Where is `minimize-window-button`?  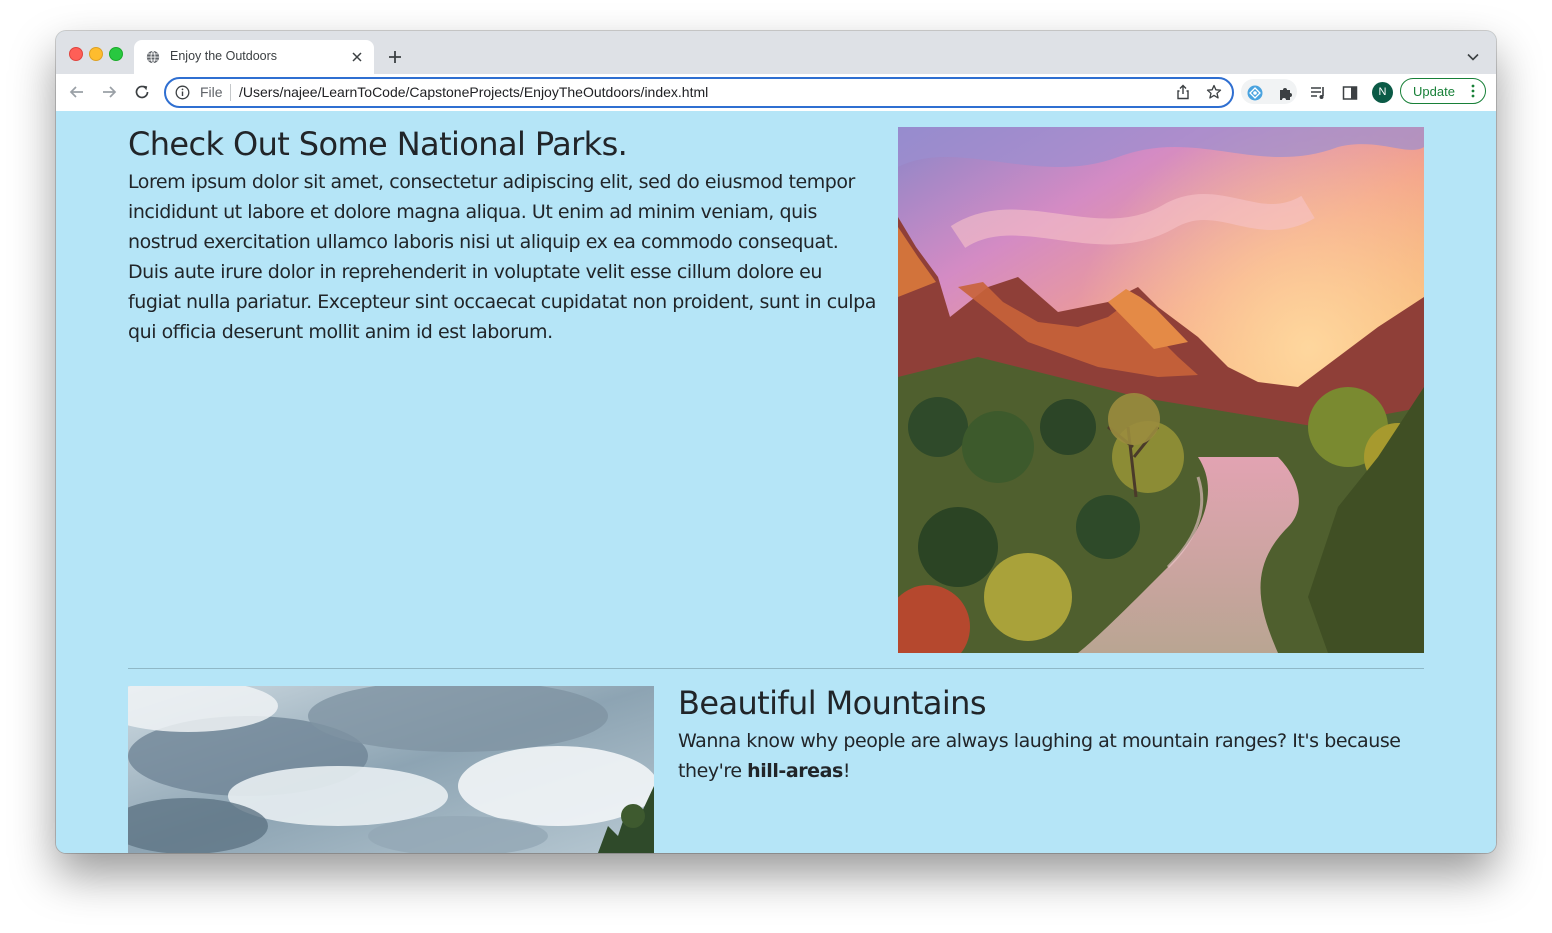
minimize-window-button is located at coordinates (96, 54).